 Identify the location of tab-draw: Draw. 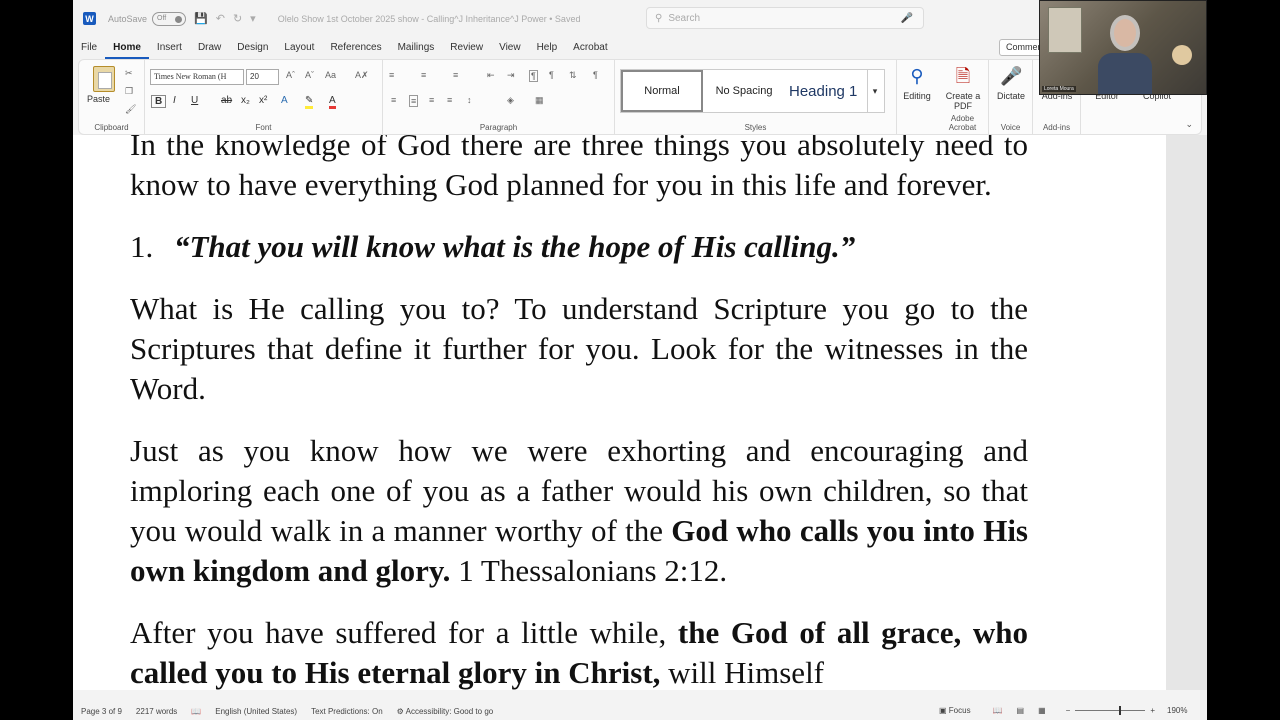
(209, 48).